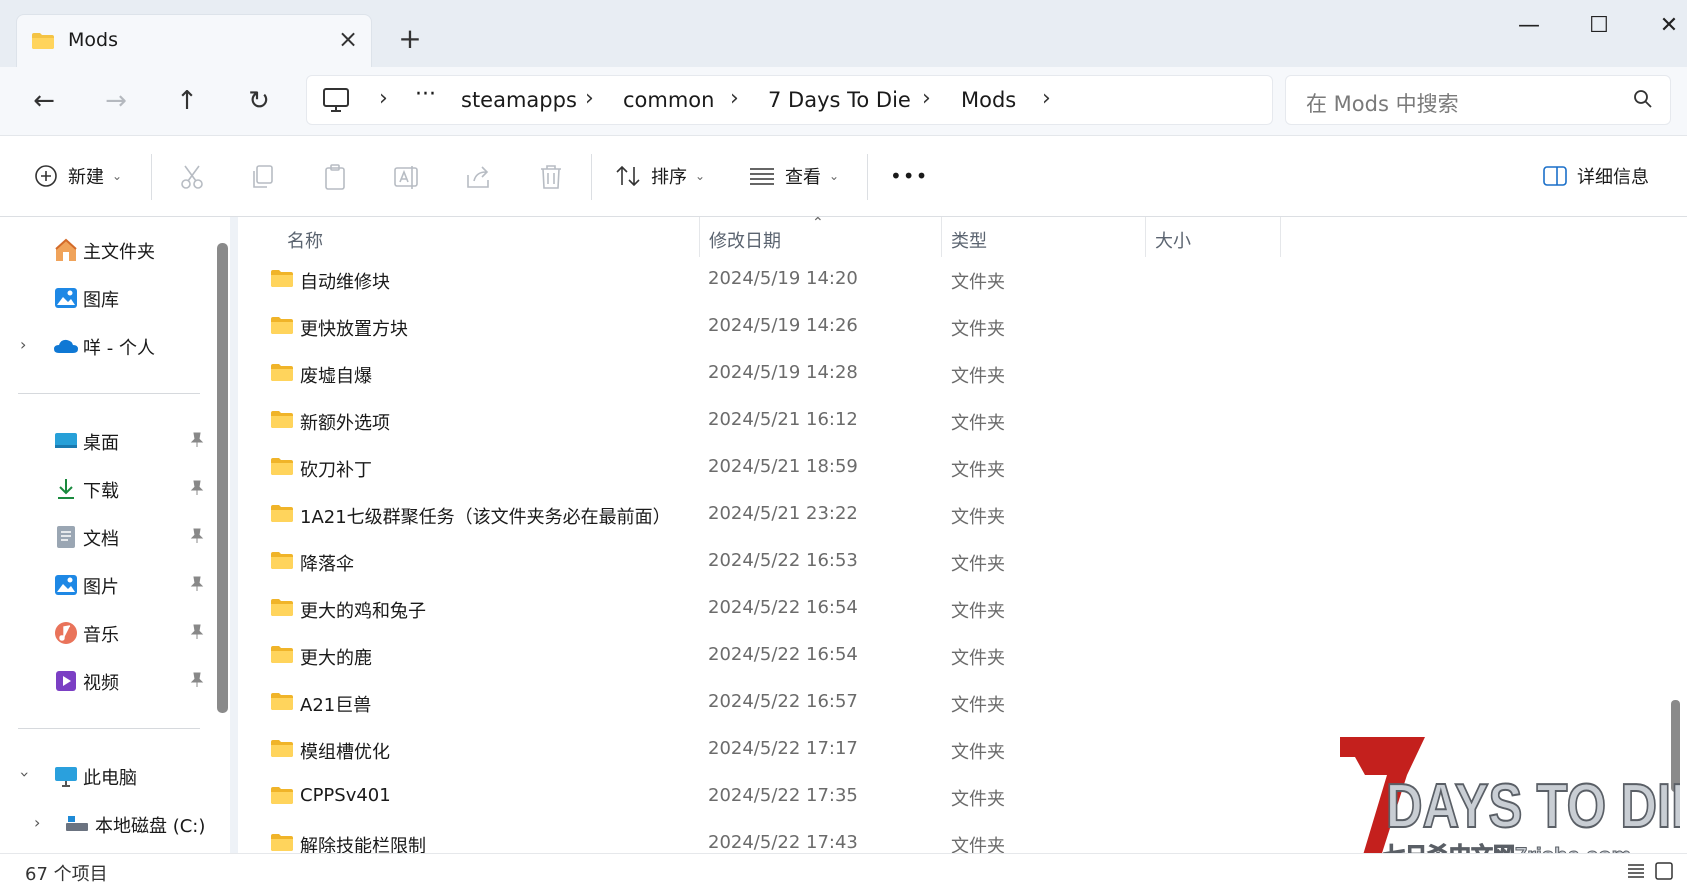 Image resolution: width=1687 pixels, height=888 pixels. I want to click on breadcrumb-7-days-to-die: 7 Days To Die, so click(839, 100).